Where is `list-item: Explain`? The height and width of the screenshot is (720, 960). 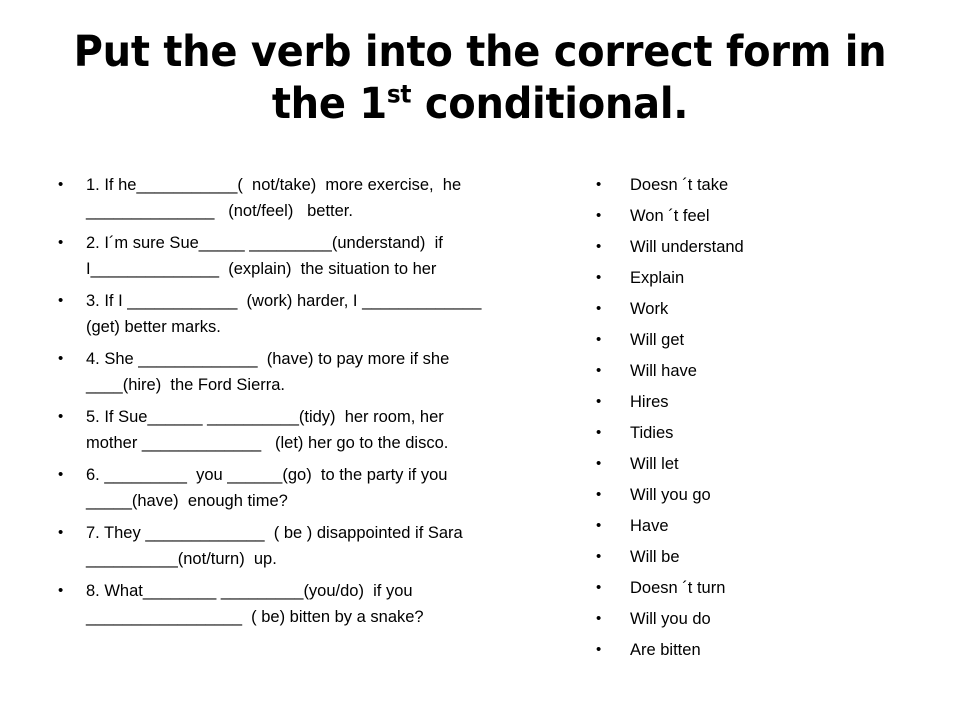 list-item: Explain is located at coordinates (761, 278).